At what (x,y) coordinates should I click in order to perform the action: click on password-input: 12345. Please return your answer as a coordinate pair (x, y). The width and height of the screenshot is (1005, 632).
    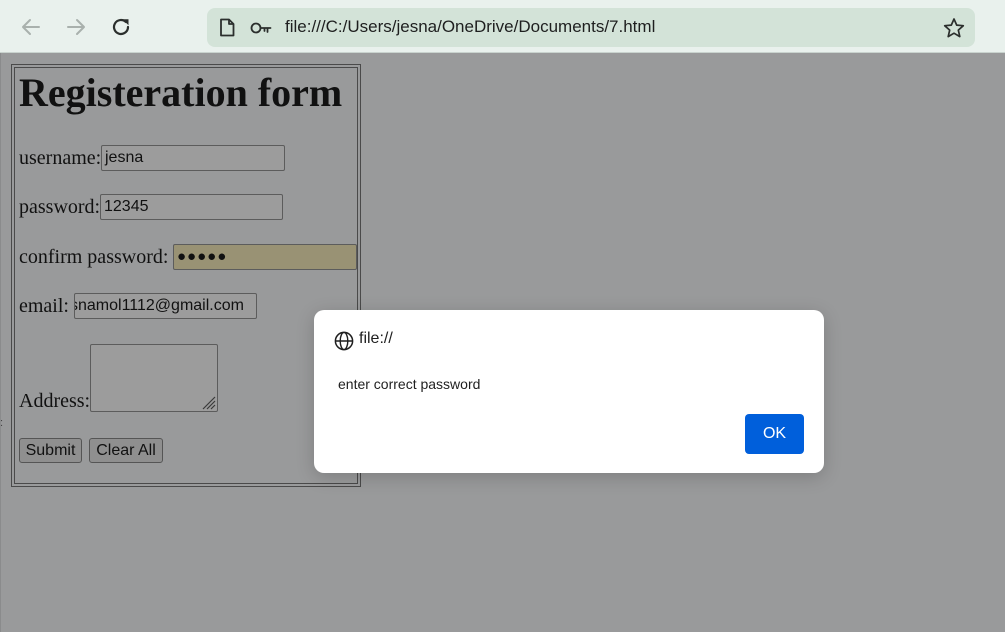
    Looking at the image, I should click on (191, 207).